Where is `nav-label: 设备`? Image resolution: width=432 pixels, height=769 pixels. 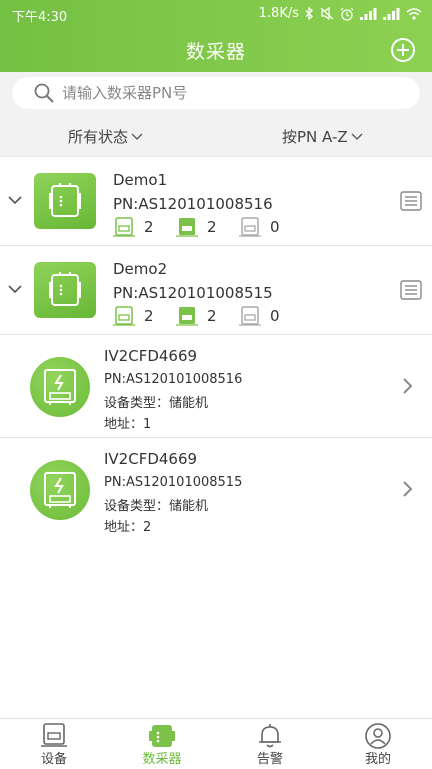 nav-label: 设备 is located at coordinates (53, 759).